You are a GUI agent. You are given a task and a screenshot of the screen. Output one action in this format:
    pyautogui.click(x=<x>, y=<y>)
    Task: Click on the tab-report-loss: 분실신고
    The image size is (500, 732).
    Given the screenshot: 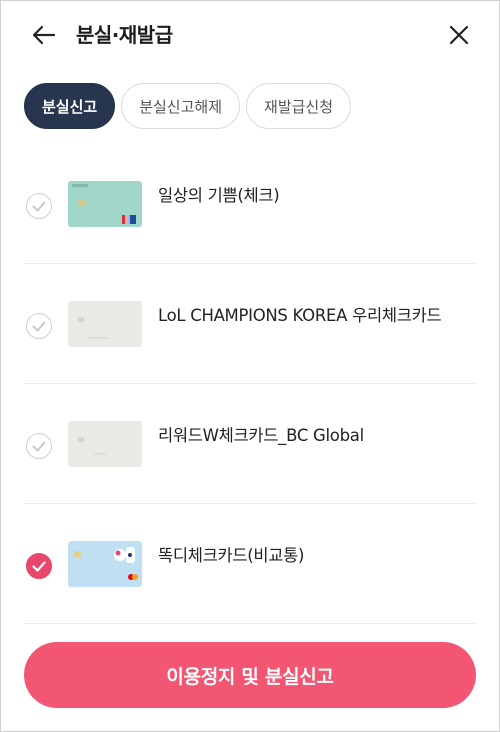 What is the action you would take?
    pyautogui.click(x=70, y=106)
    